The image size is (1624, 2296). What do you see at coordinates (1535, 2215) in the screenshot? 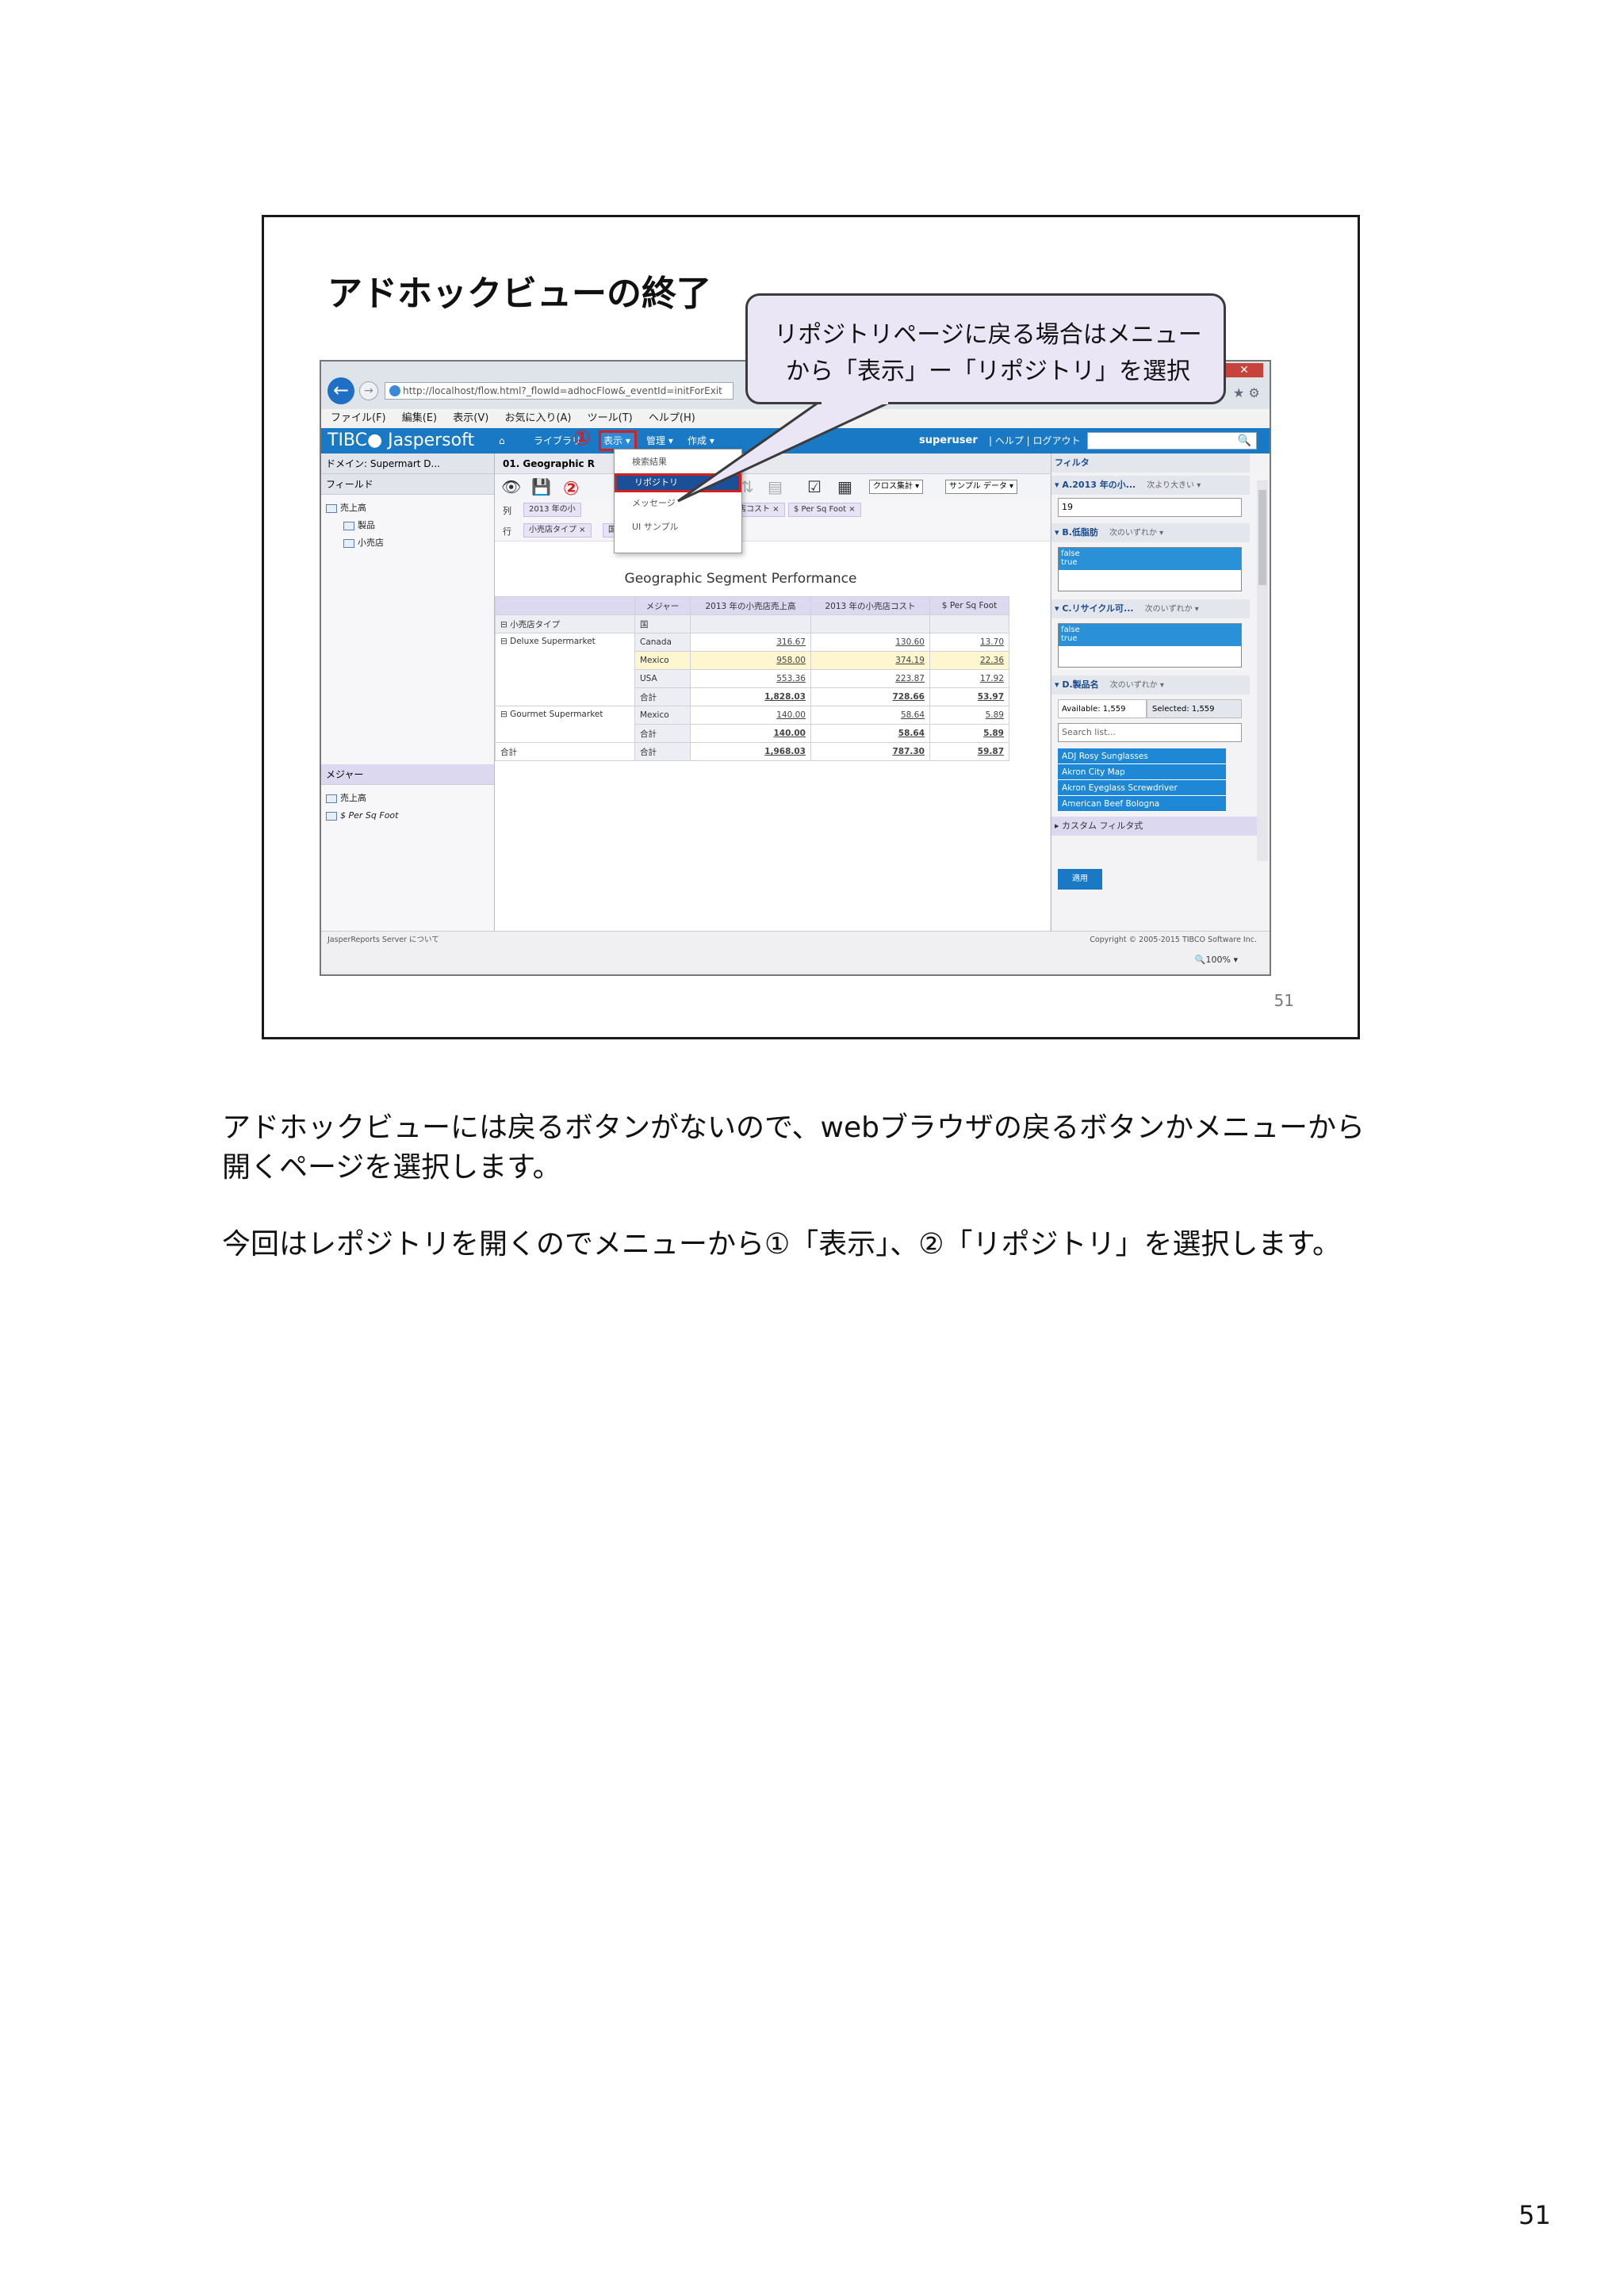
I see `page-number: 51` at bounding box center [1535, 2215].